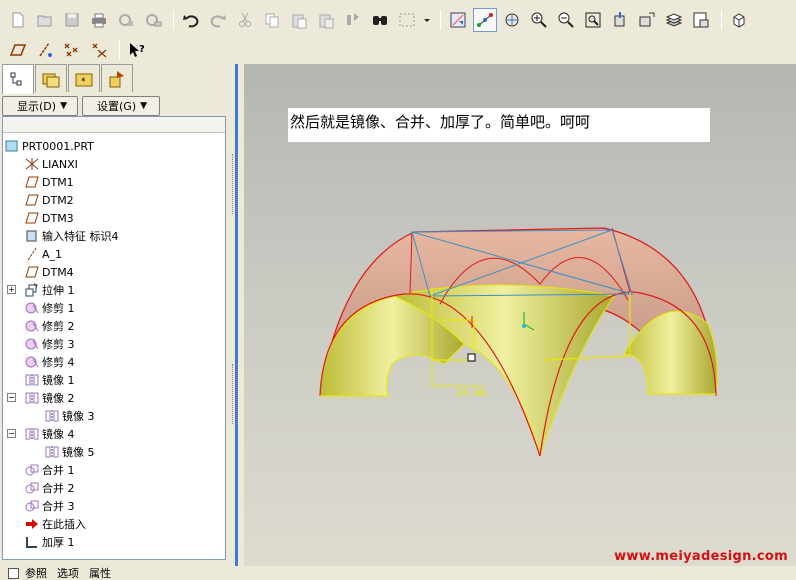  I want to click on mirror-icon, so click(32, 380).